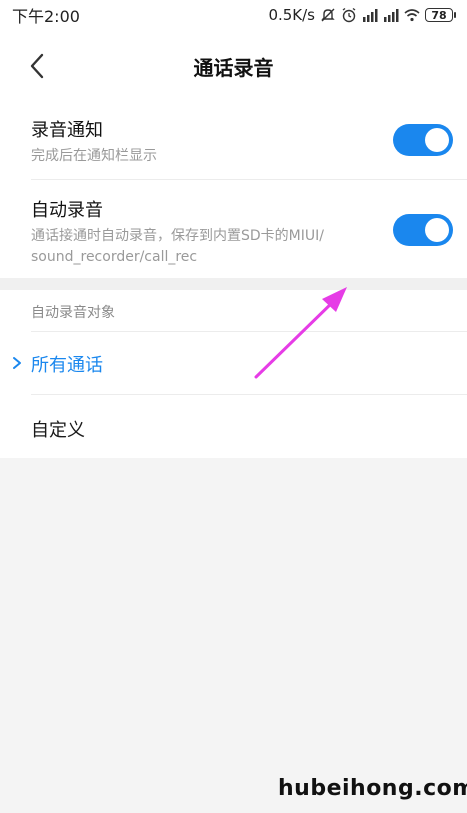  I want to click on auto-record-toggle, so click(423, 230).